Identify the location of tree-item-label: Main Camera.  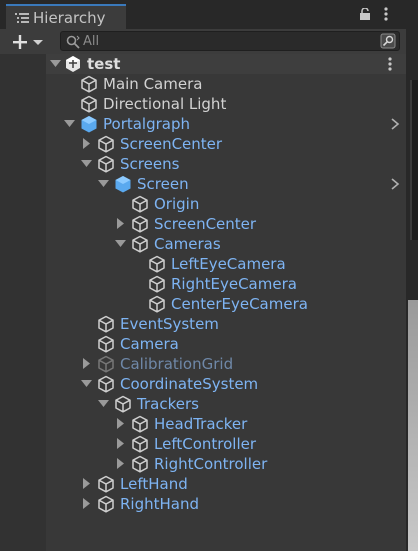
(153, 84).